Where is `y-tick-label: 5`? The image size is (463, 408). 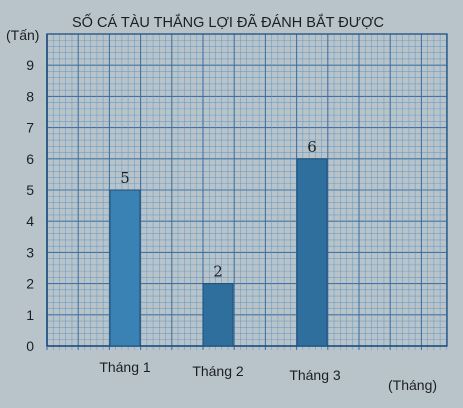 y-tick-label: 5 is located at coordinates (30, 190).